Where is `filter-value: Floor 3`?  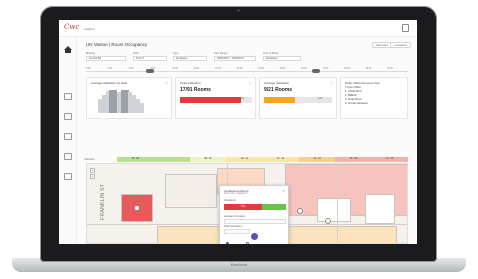
filter-value: Floor 3 is located at coordinates (150, 58).